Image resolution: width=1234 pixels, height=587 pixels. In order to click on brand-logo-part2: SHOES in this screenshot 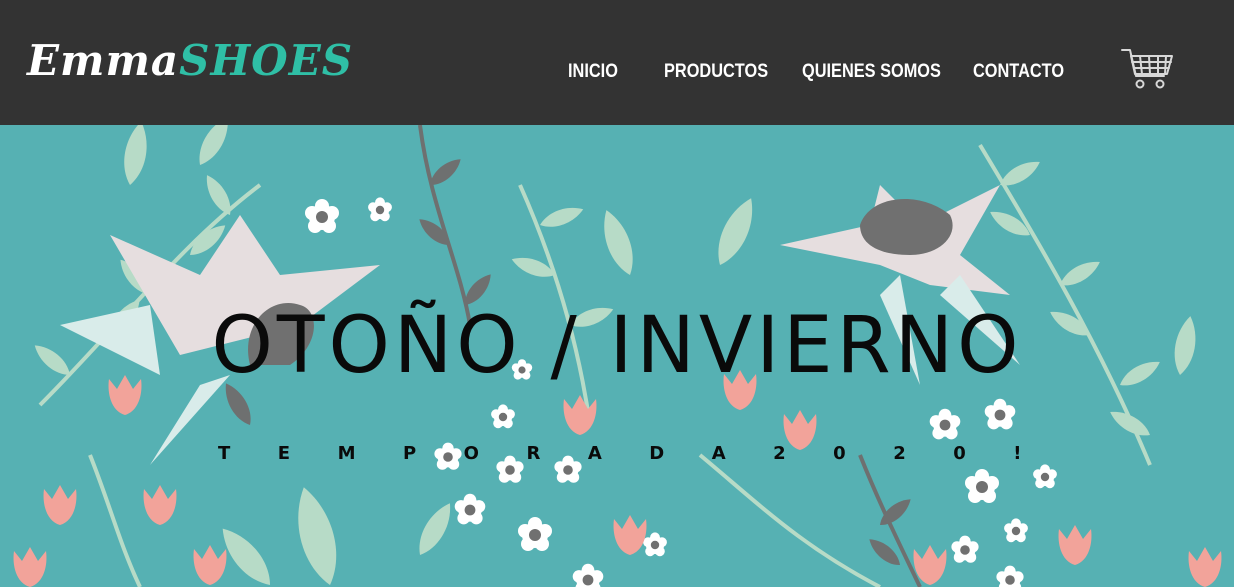, I will do `click(266, 60)`.